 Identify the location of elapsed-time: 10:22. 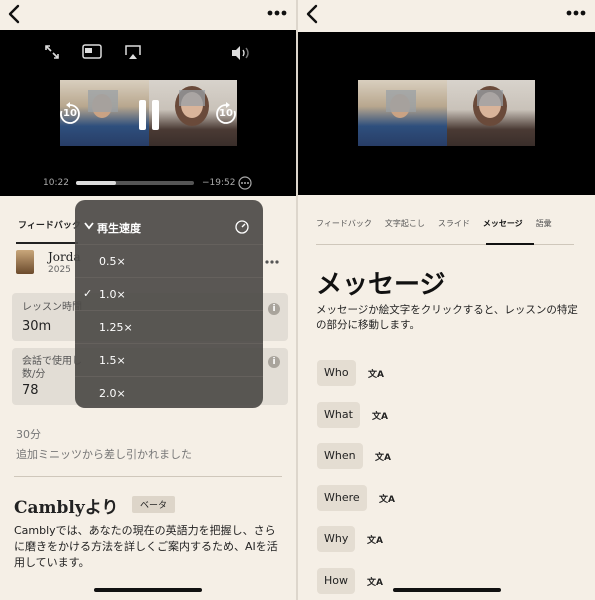
(56, 183).